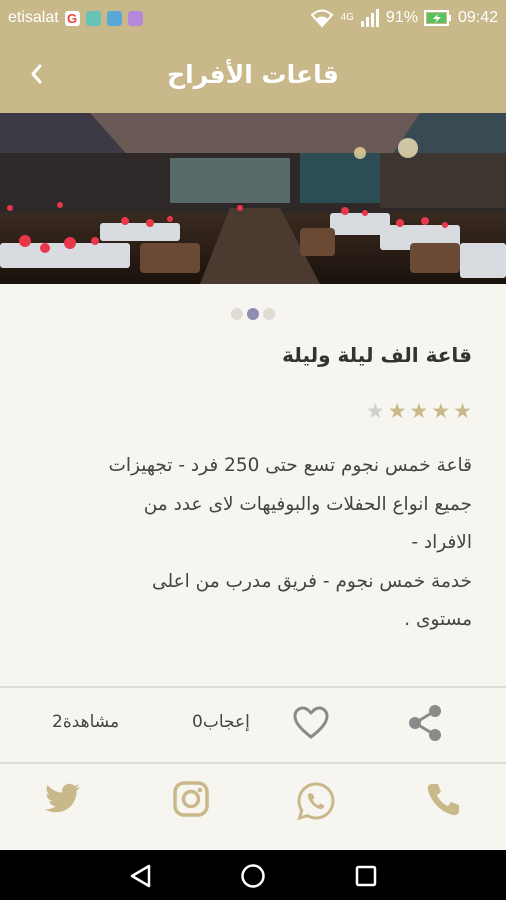 This screenshot has width=506, height=900. I want to click on google-icon: G, so click(72, 18).